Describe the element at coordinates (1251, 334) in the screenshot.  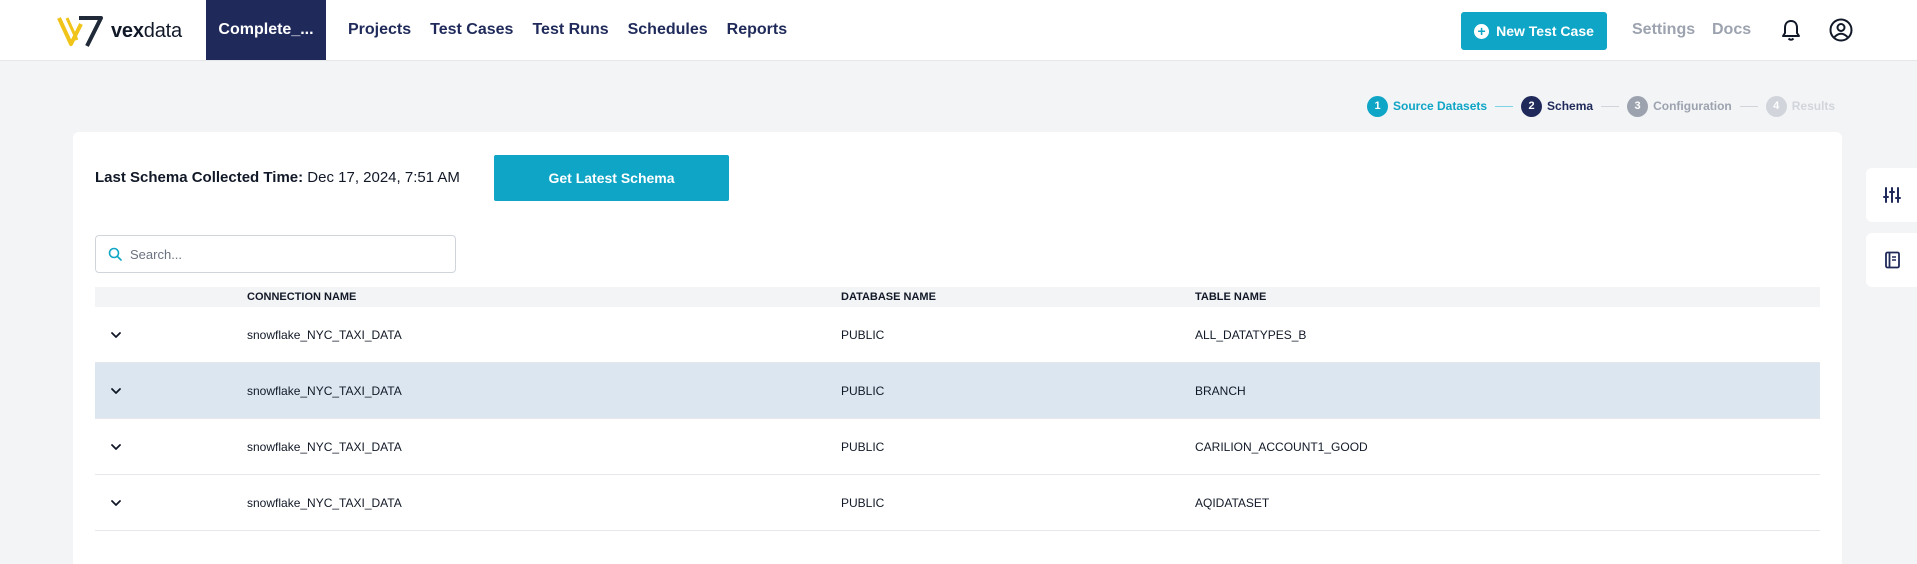
I see `table-name-cell: ALL_DATATYPES_B` at that location.